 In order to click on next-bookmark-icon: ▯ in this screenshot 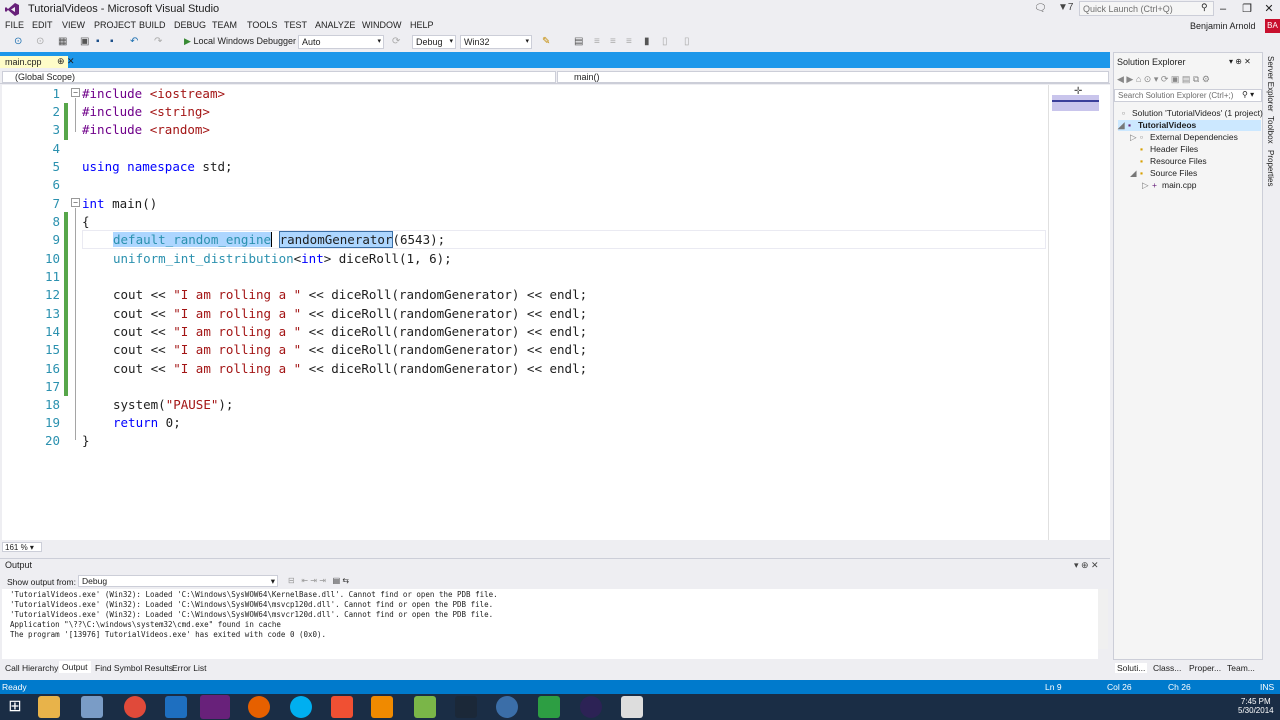, I will do `click(687, 41)`.